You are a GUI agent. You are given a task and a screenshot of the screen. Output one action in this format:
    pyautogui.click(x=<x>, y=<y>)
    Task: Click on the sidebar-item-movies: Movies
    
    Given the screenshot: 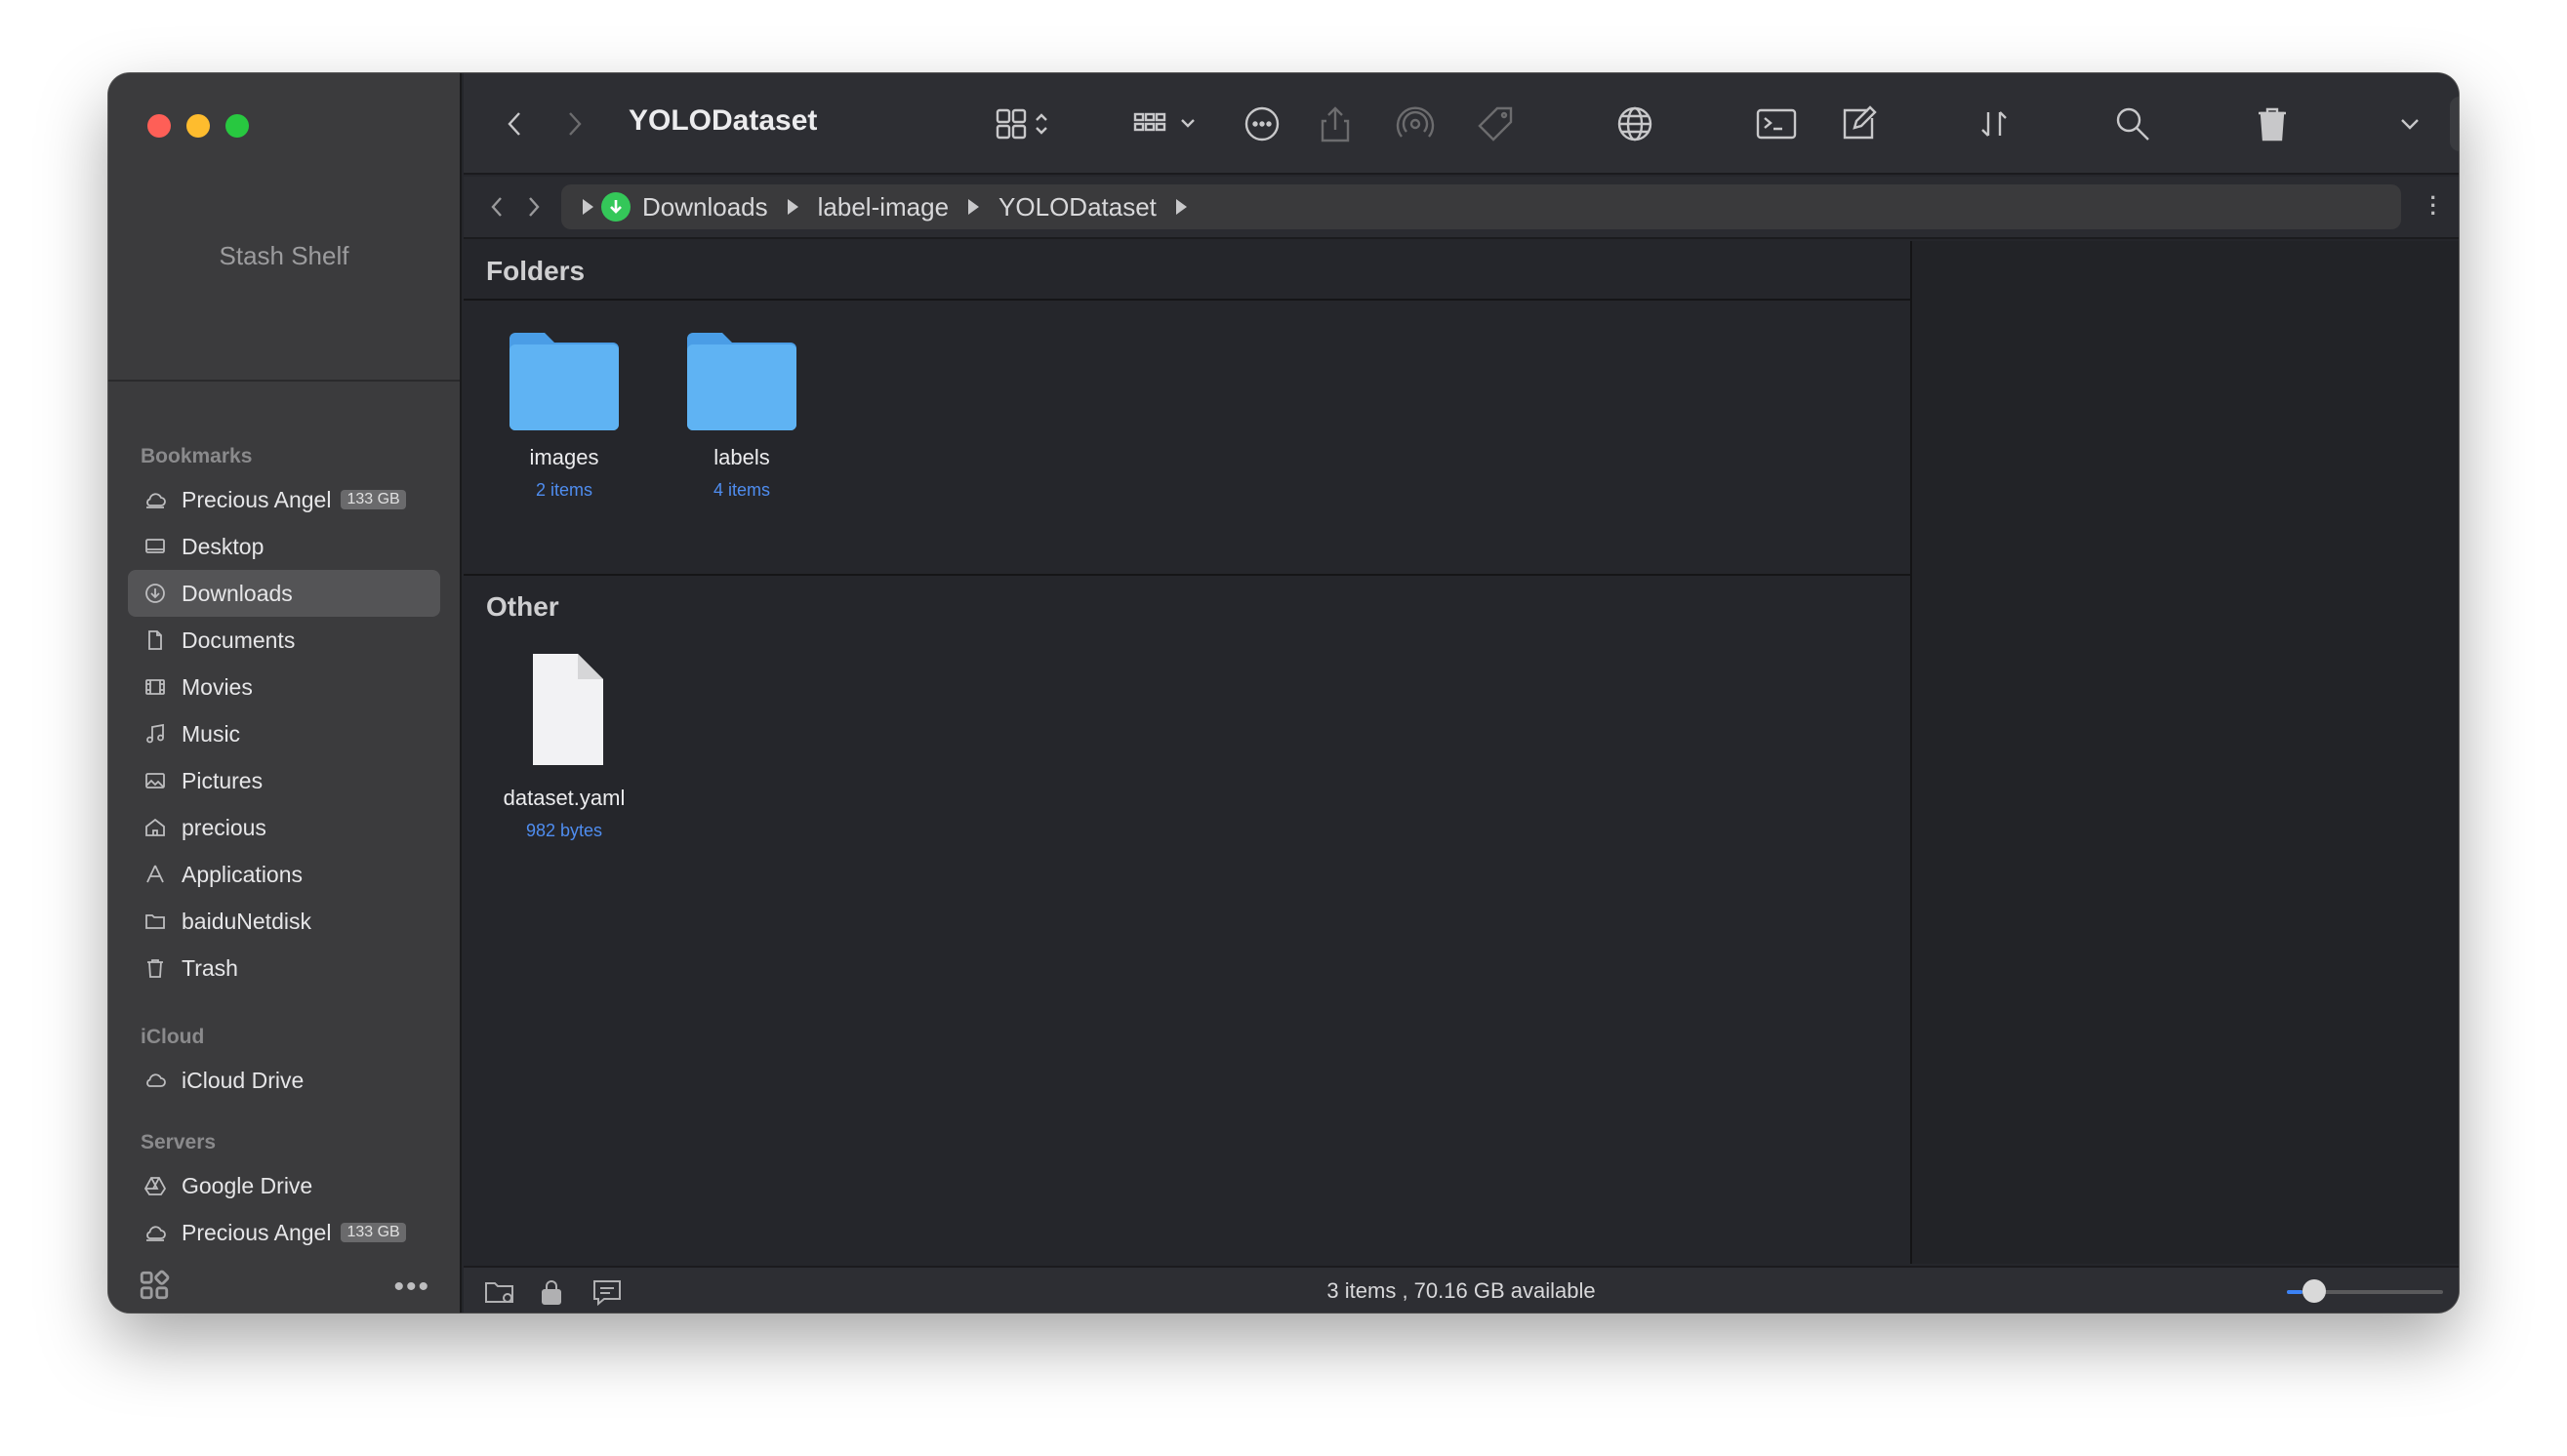 What is the action you would take?
    pyautogui.click(x=284, y=687)
    